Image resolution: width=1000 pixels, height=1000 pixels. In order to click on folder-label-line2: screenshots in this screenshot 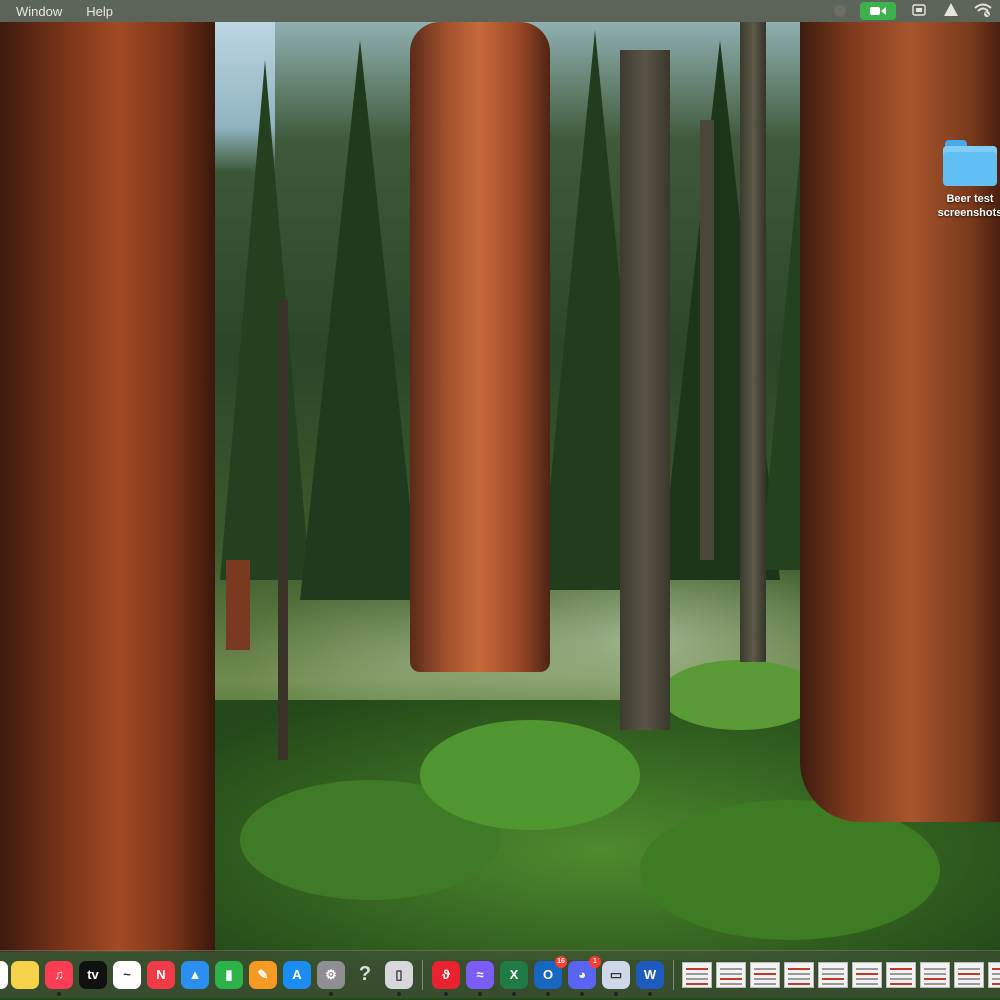, I will do `click(968, 213)`.